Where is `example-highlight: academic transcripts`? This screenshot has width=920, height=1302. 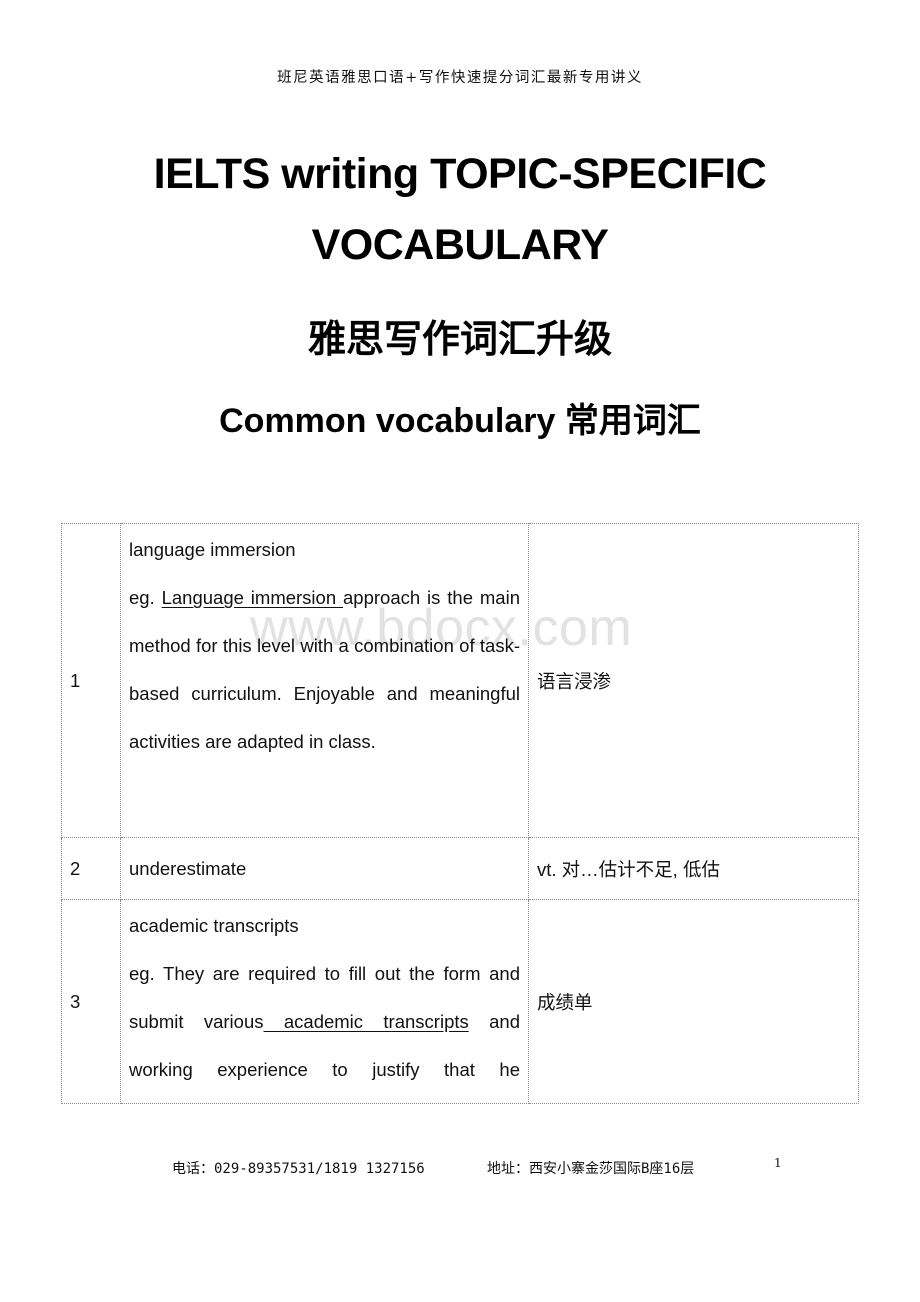 example-highlight: academic transcripts is located at coordinates (366, 1021).